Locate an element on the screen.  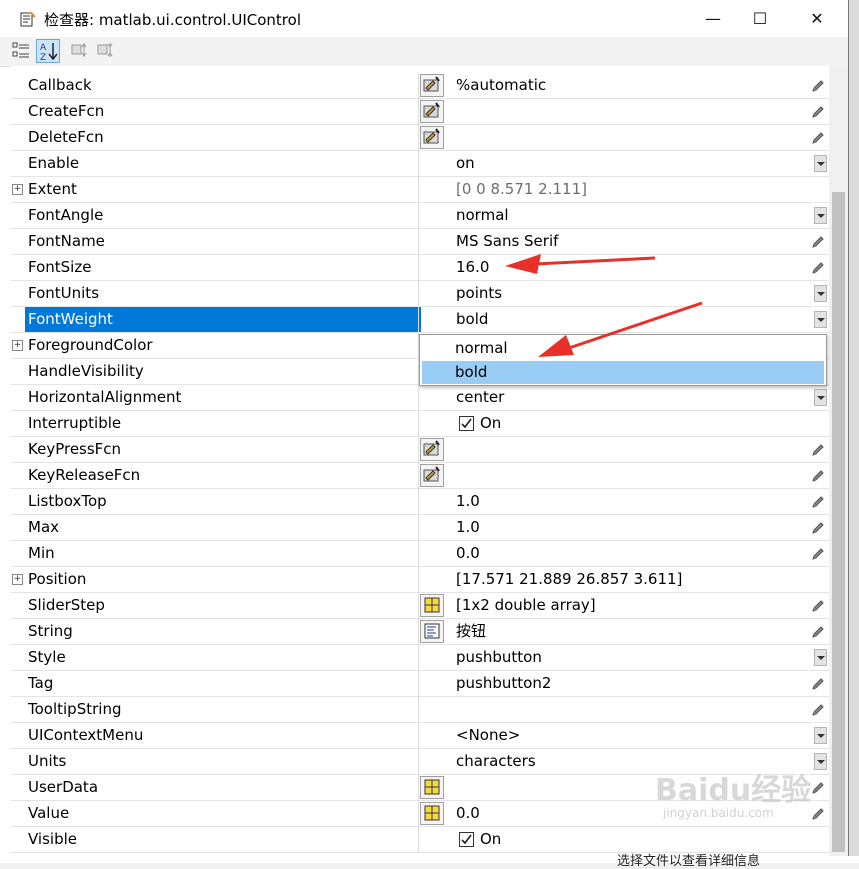
property-row-fontweight: FontWeight bold is located at coordinates (420, 320).